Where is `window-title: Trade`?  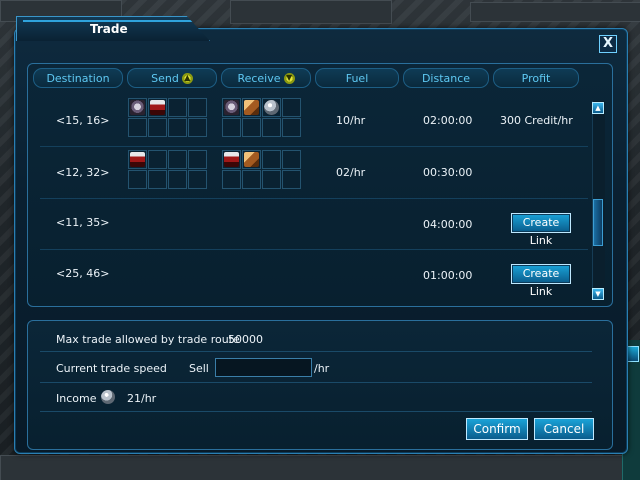
window-title: Trade is located at coordinates (109, 29).